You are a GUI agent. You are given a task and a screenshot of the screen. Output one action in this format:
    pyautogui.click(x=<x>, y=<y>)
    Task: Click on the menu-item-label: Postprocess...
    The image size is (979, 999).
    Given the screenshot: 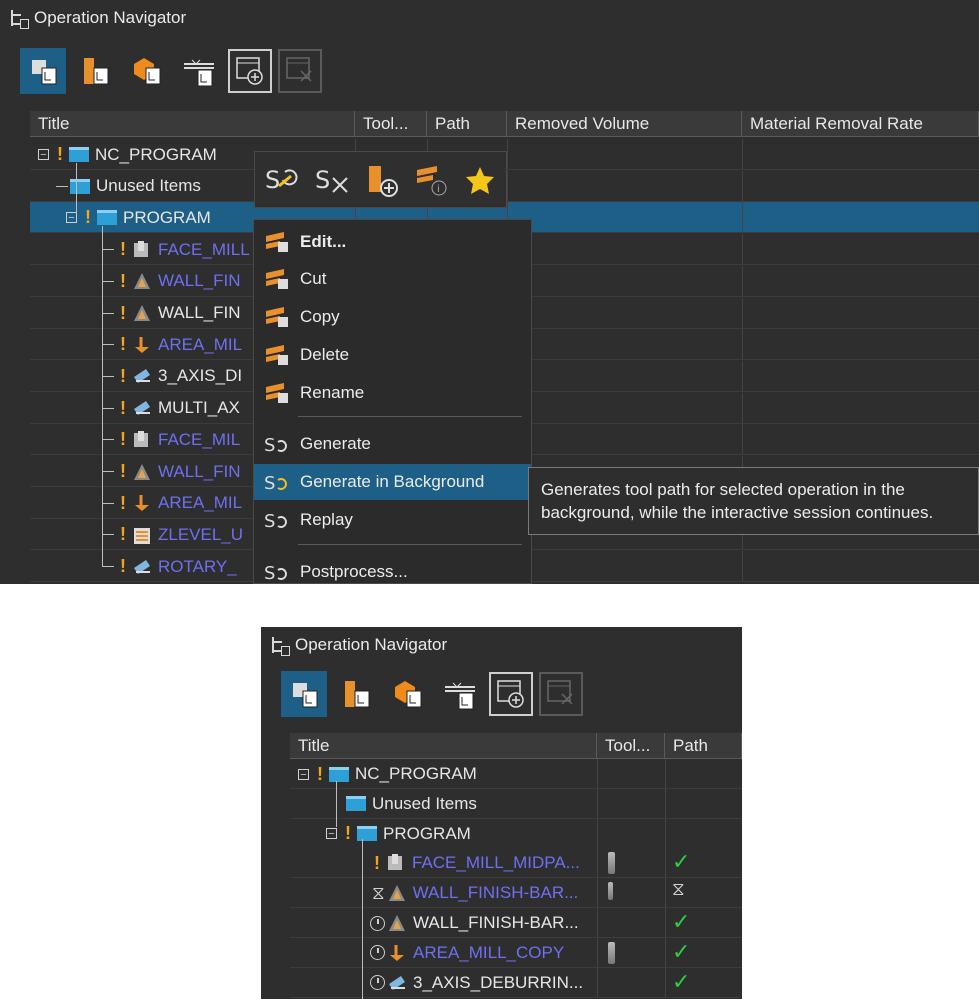 What is the action you would take?
    pyautogui.click(x=354, y=571)
    